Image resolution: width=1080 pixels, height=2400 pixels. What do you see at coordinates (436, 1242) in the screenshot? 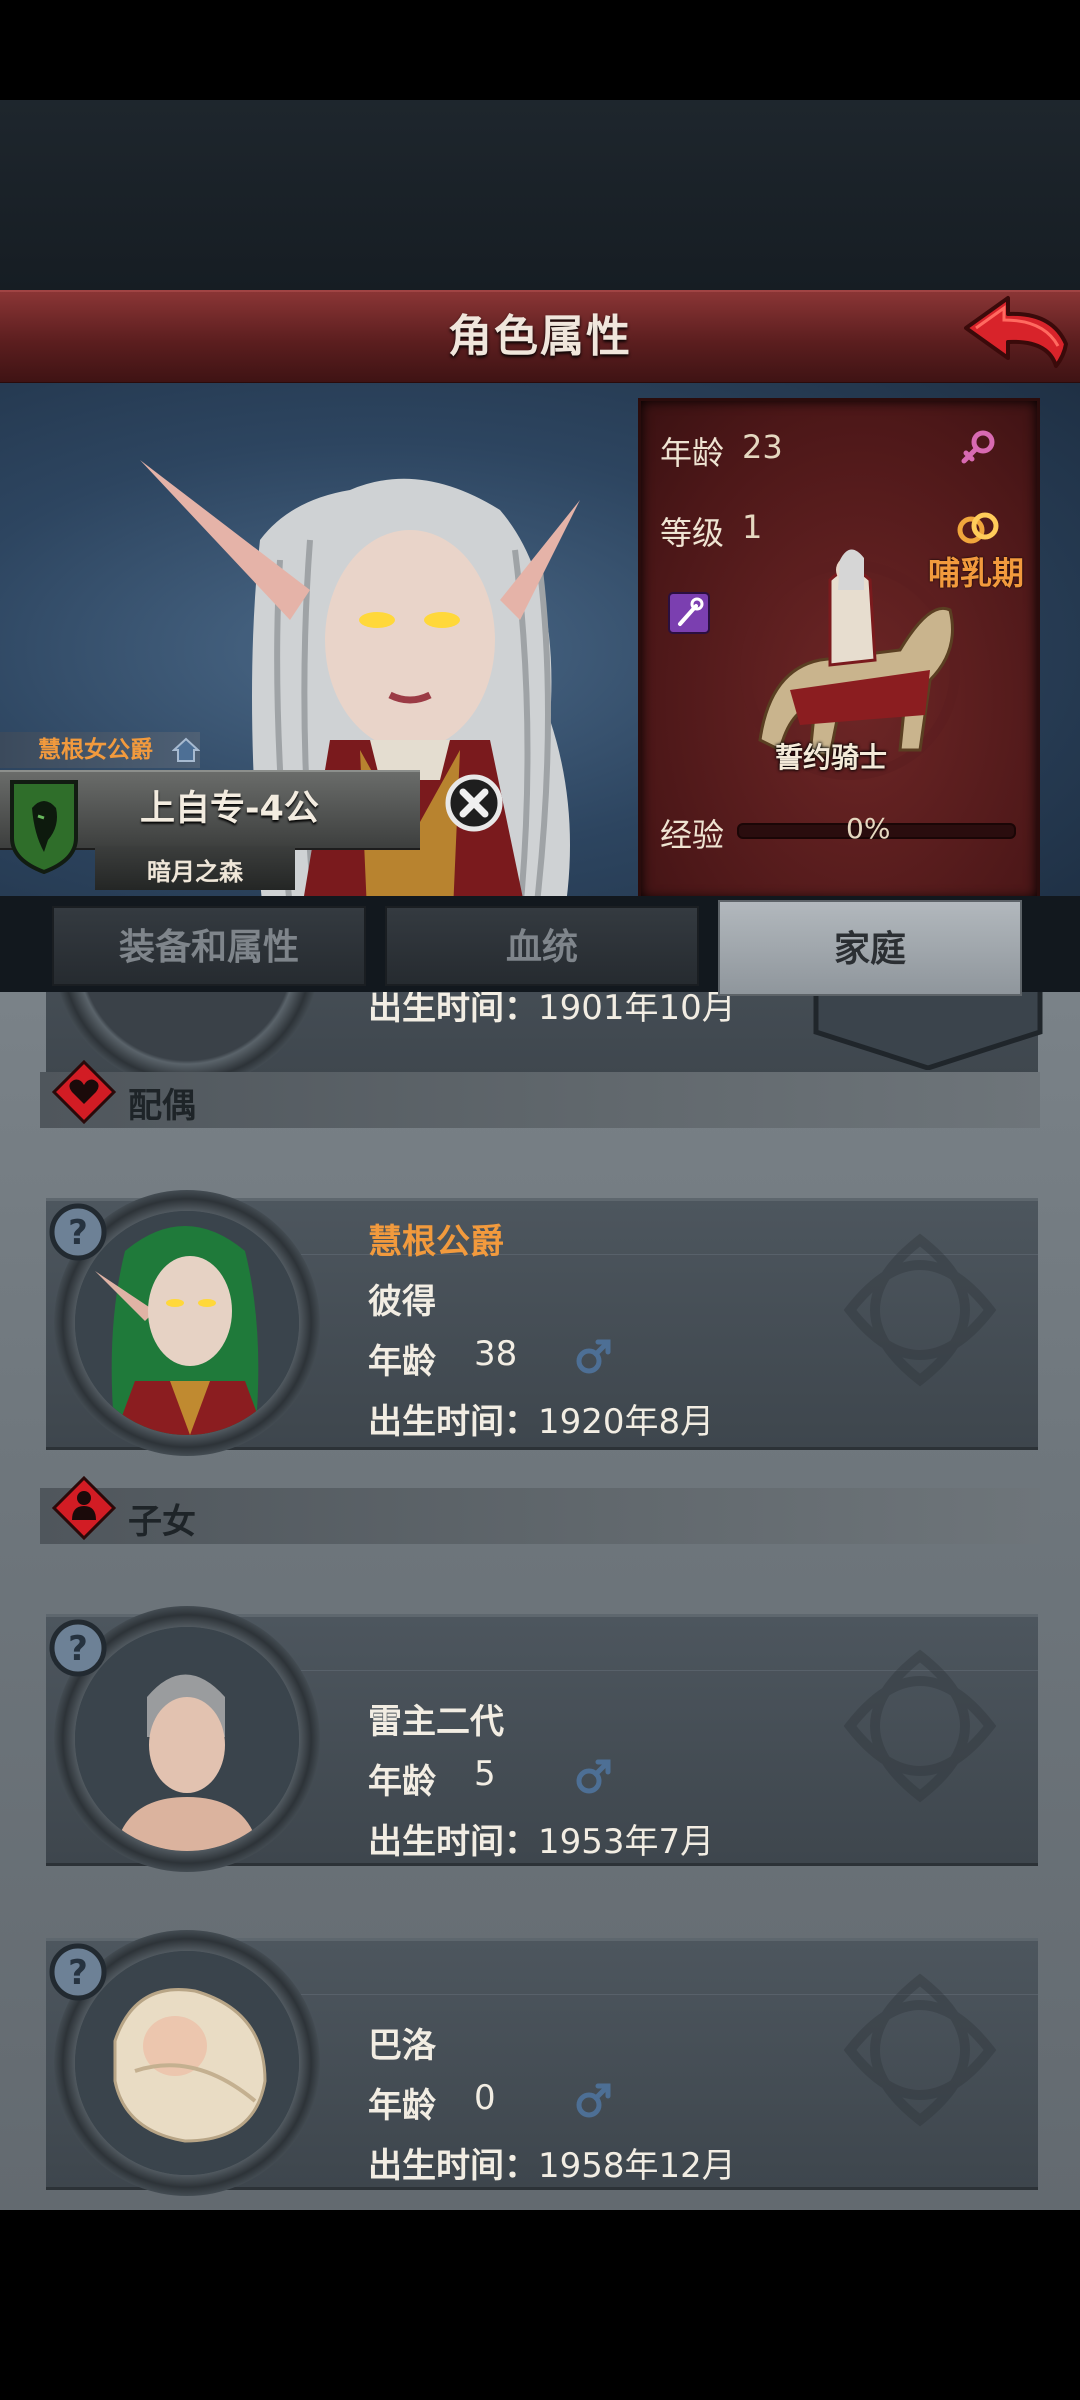
I see `spouse-noble-title: 慧根公爵` at bounding box center [436, 1242].